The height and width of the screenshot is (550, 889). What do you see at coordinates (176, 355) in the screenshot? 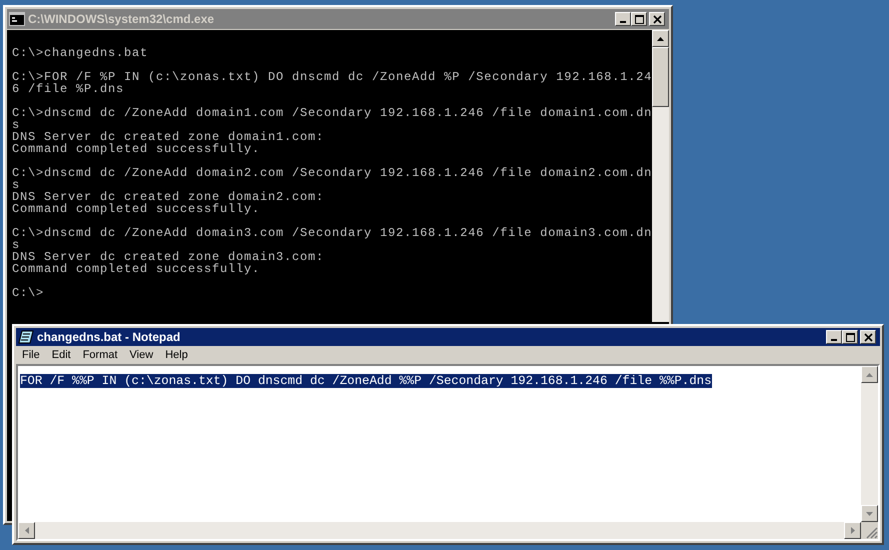
I see `menu-item: Help` at bounding box center [176, 355].